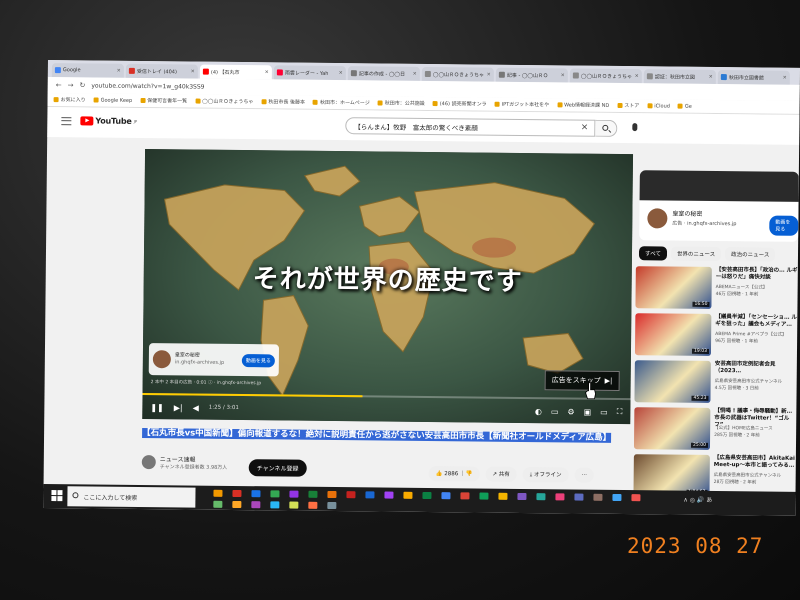  What do you see at coordinates (628, 105) in the screenshot?
I see `bookmark-item: ストア` at bounding box center [628, 105].